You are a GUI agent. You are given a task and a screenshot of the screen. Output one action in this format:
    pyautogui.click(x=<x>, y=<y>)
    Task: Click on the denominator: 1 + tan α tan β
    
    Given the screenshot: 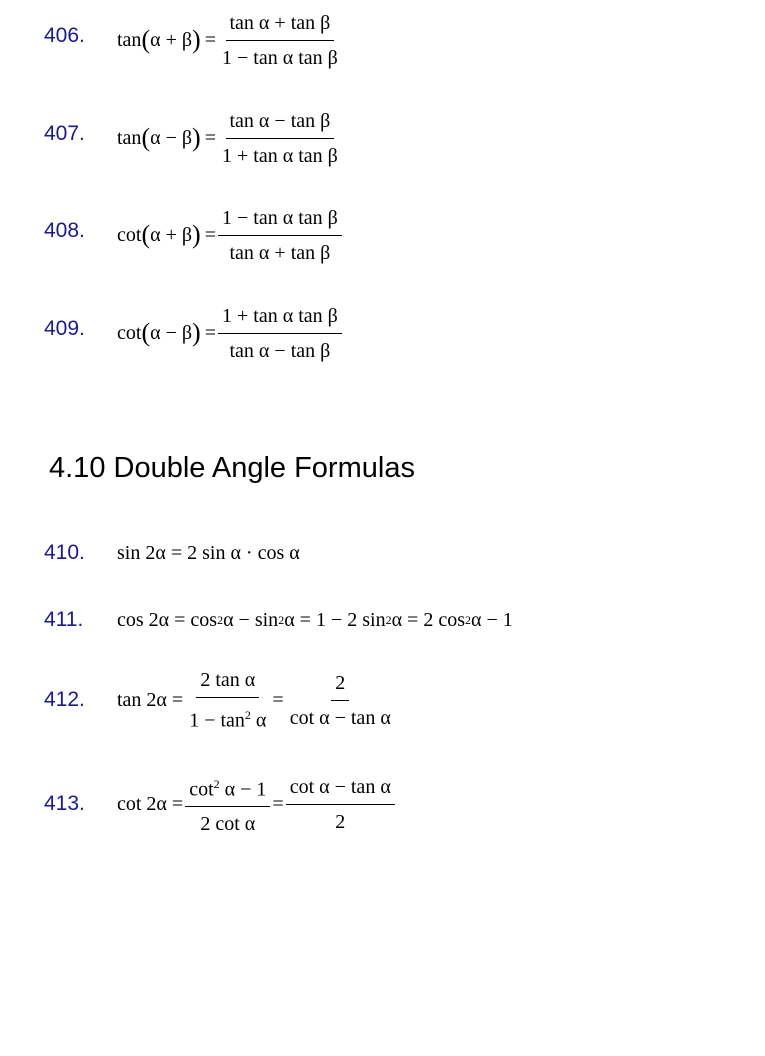 What is the action you would take?
    pyautogui.click(x=280, y=155)
    